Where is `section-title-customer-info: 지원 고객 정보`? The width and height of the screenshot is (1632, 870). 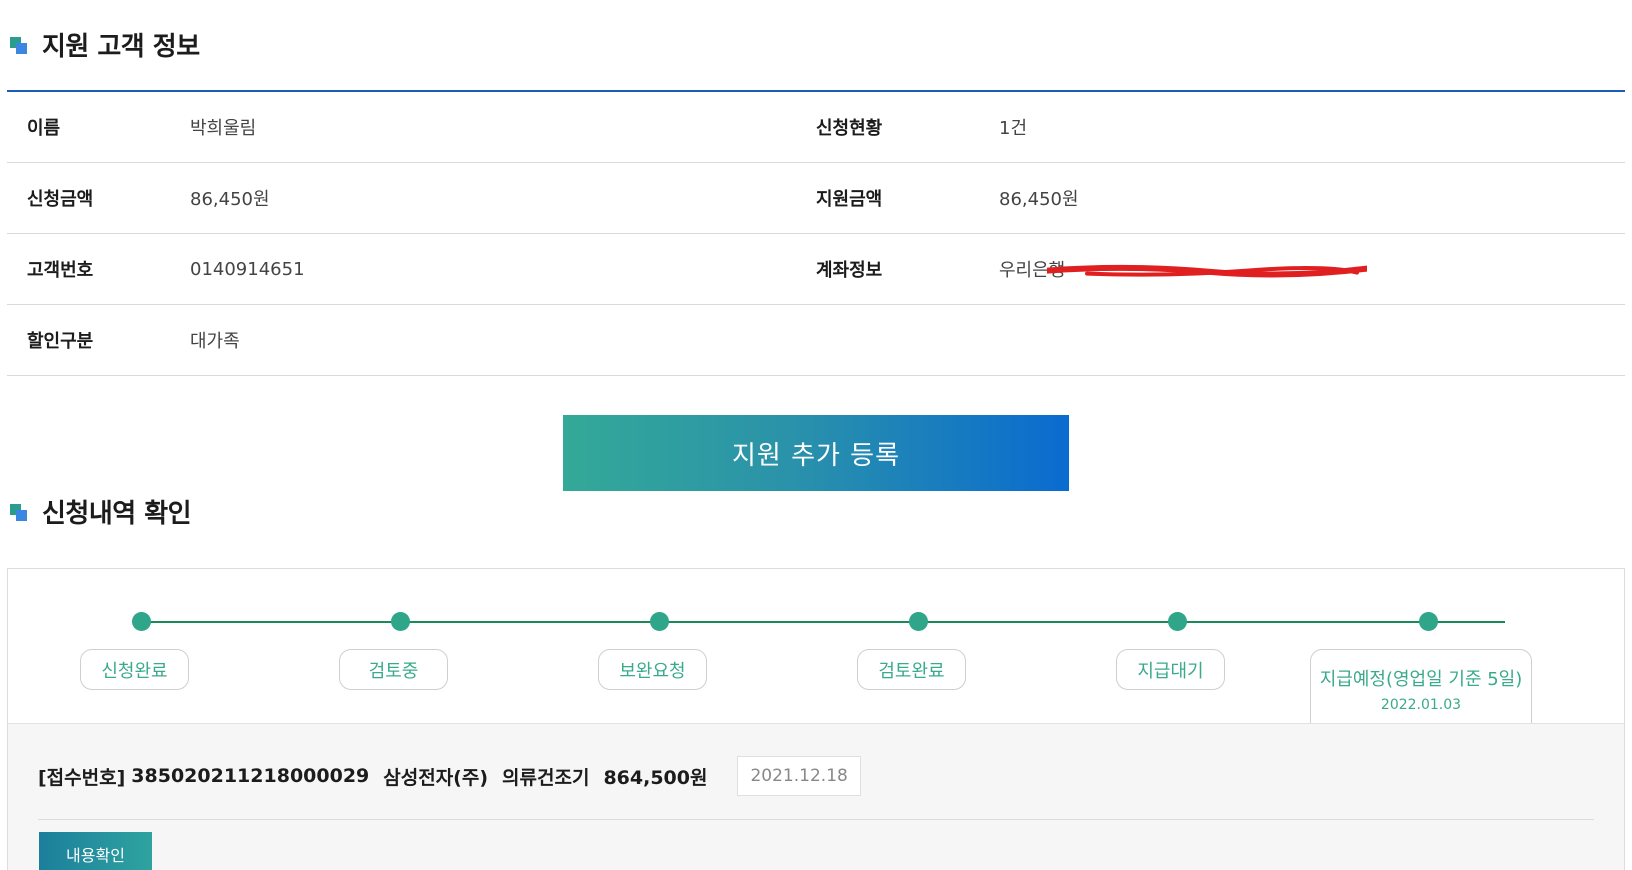 section-title-customer-info: 지원 고객 정보 is located at coordinates (121, 47).